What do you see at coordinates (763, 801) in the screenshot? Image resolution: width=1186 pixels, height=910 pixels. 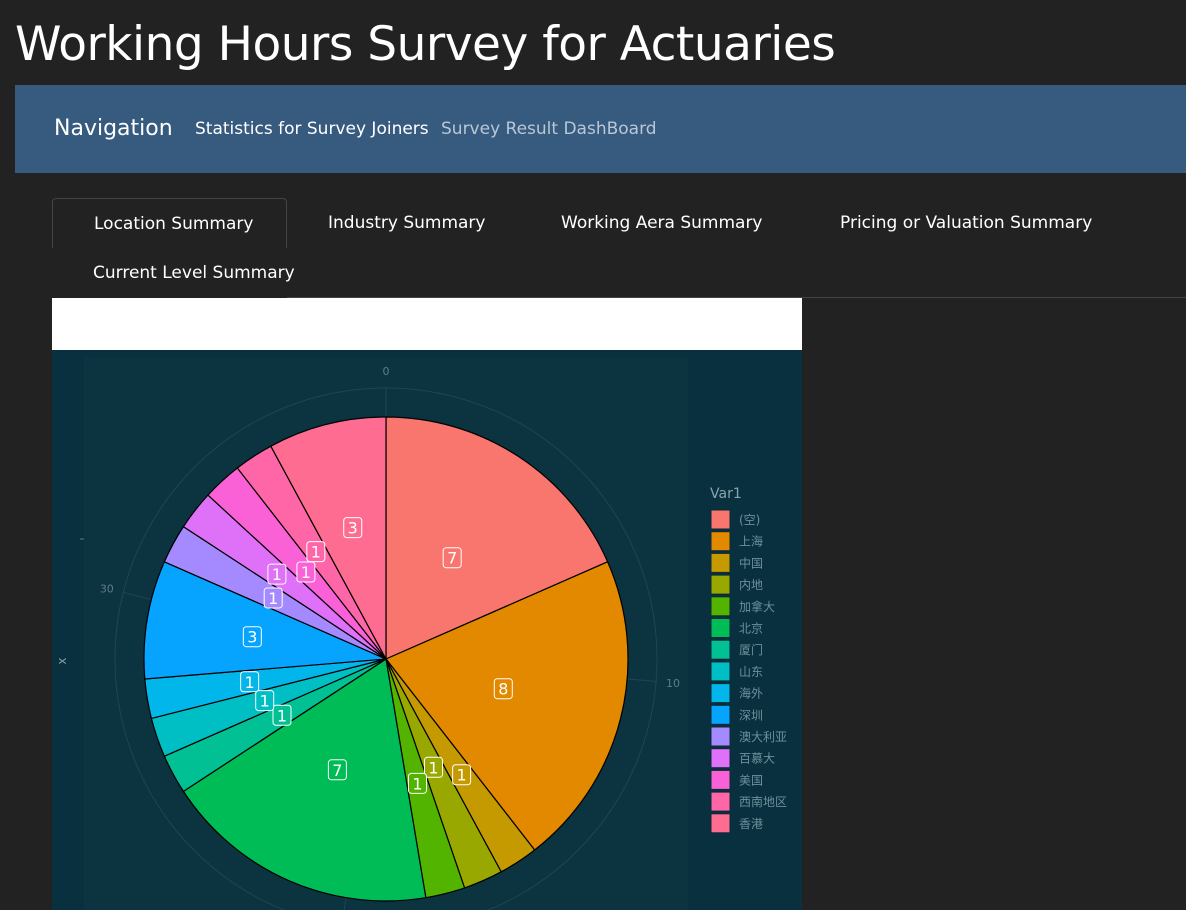 I see `legend-label-13: 西南地区` at bounding box center [763, 801].